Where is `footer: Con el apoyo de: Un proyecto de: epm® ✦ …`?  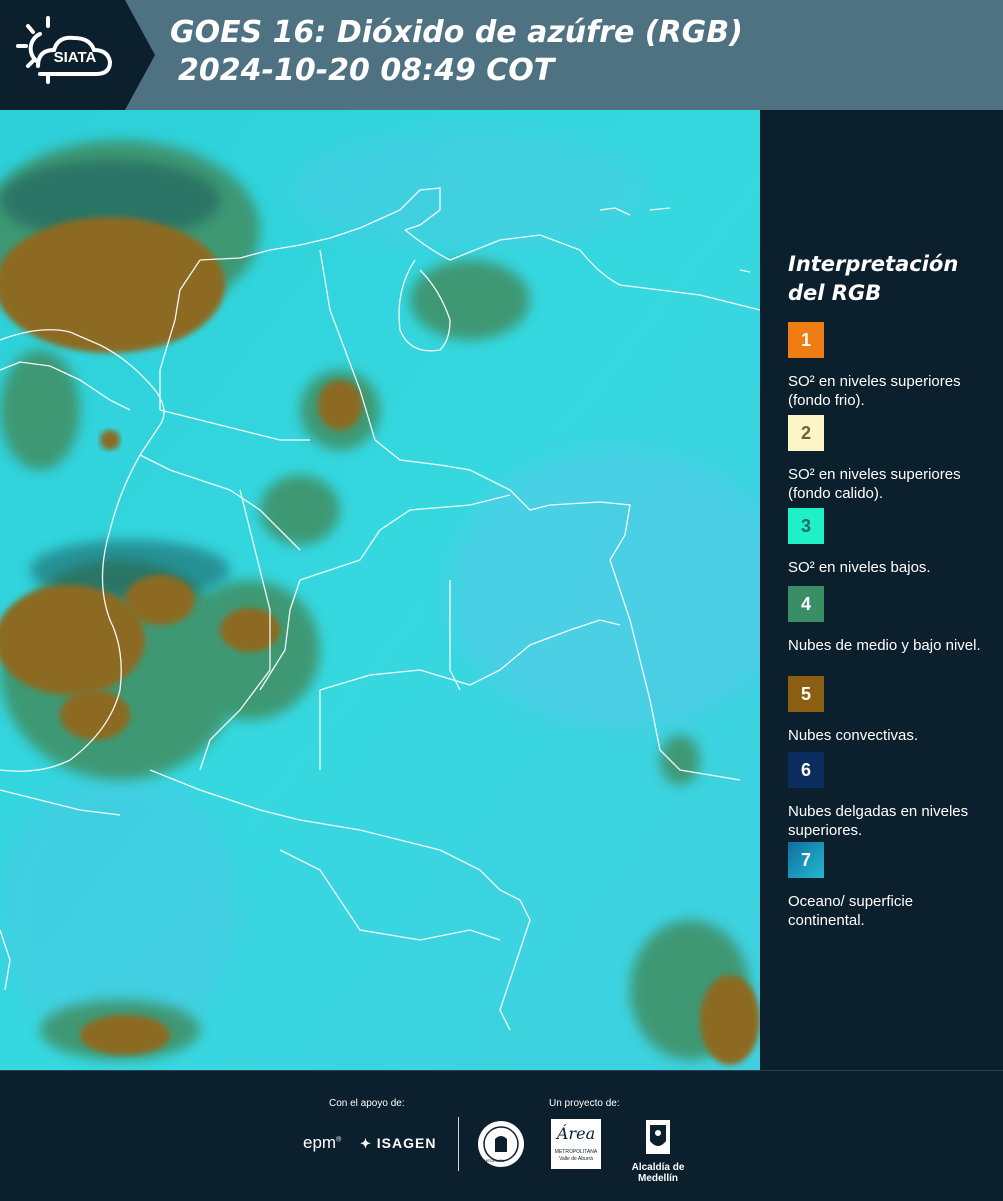
footer: Con el apoyo de: Un proyecto de: epm® ✦ … is located at coordinates (501, 1135).